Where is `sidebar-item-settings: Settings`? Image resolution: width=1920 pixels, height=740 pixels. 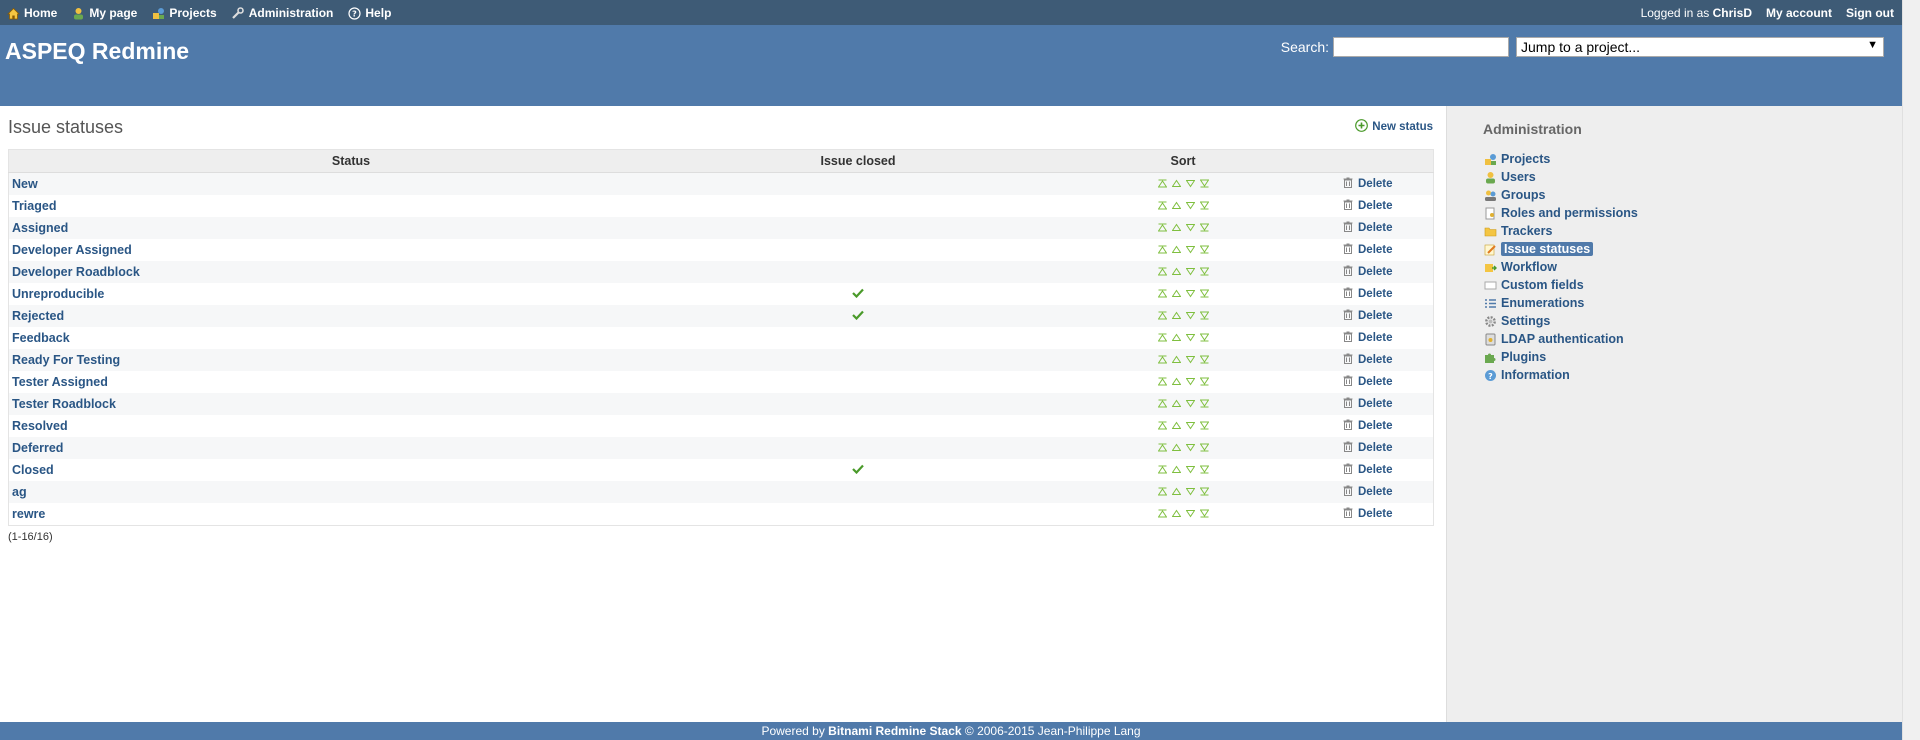
sidebar-item-settings: Settings is located at coordinates (1560, 321).